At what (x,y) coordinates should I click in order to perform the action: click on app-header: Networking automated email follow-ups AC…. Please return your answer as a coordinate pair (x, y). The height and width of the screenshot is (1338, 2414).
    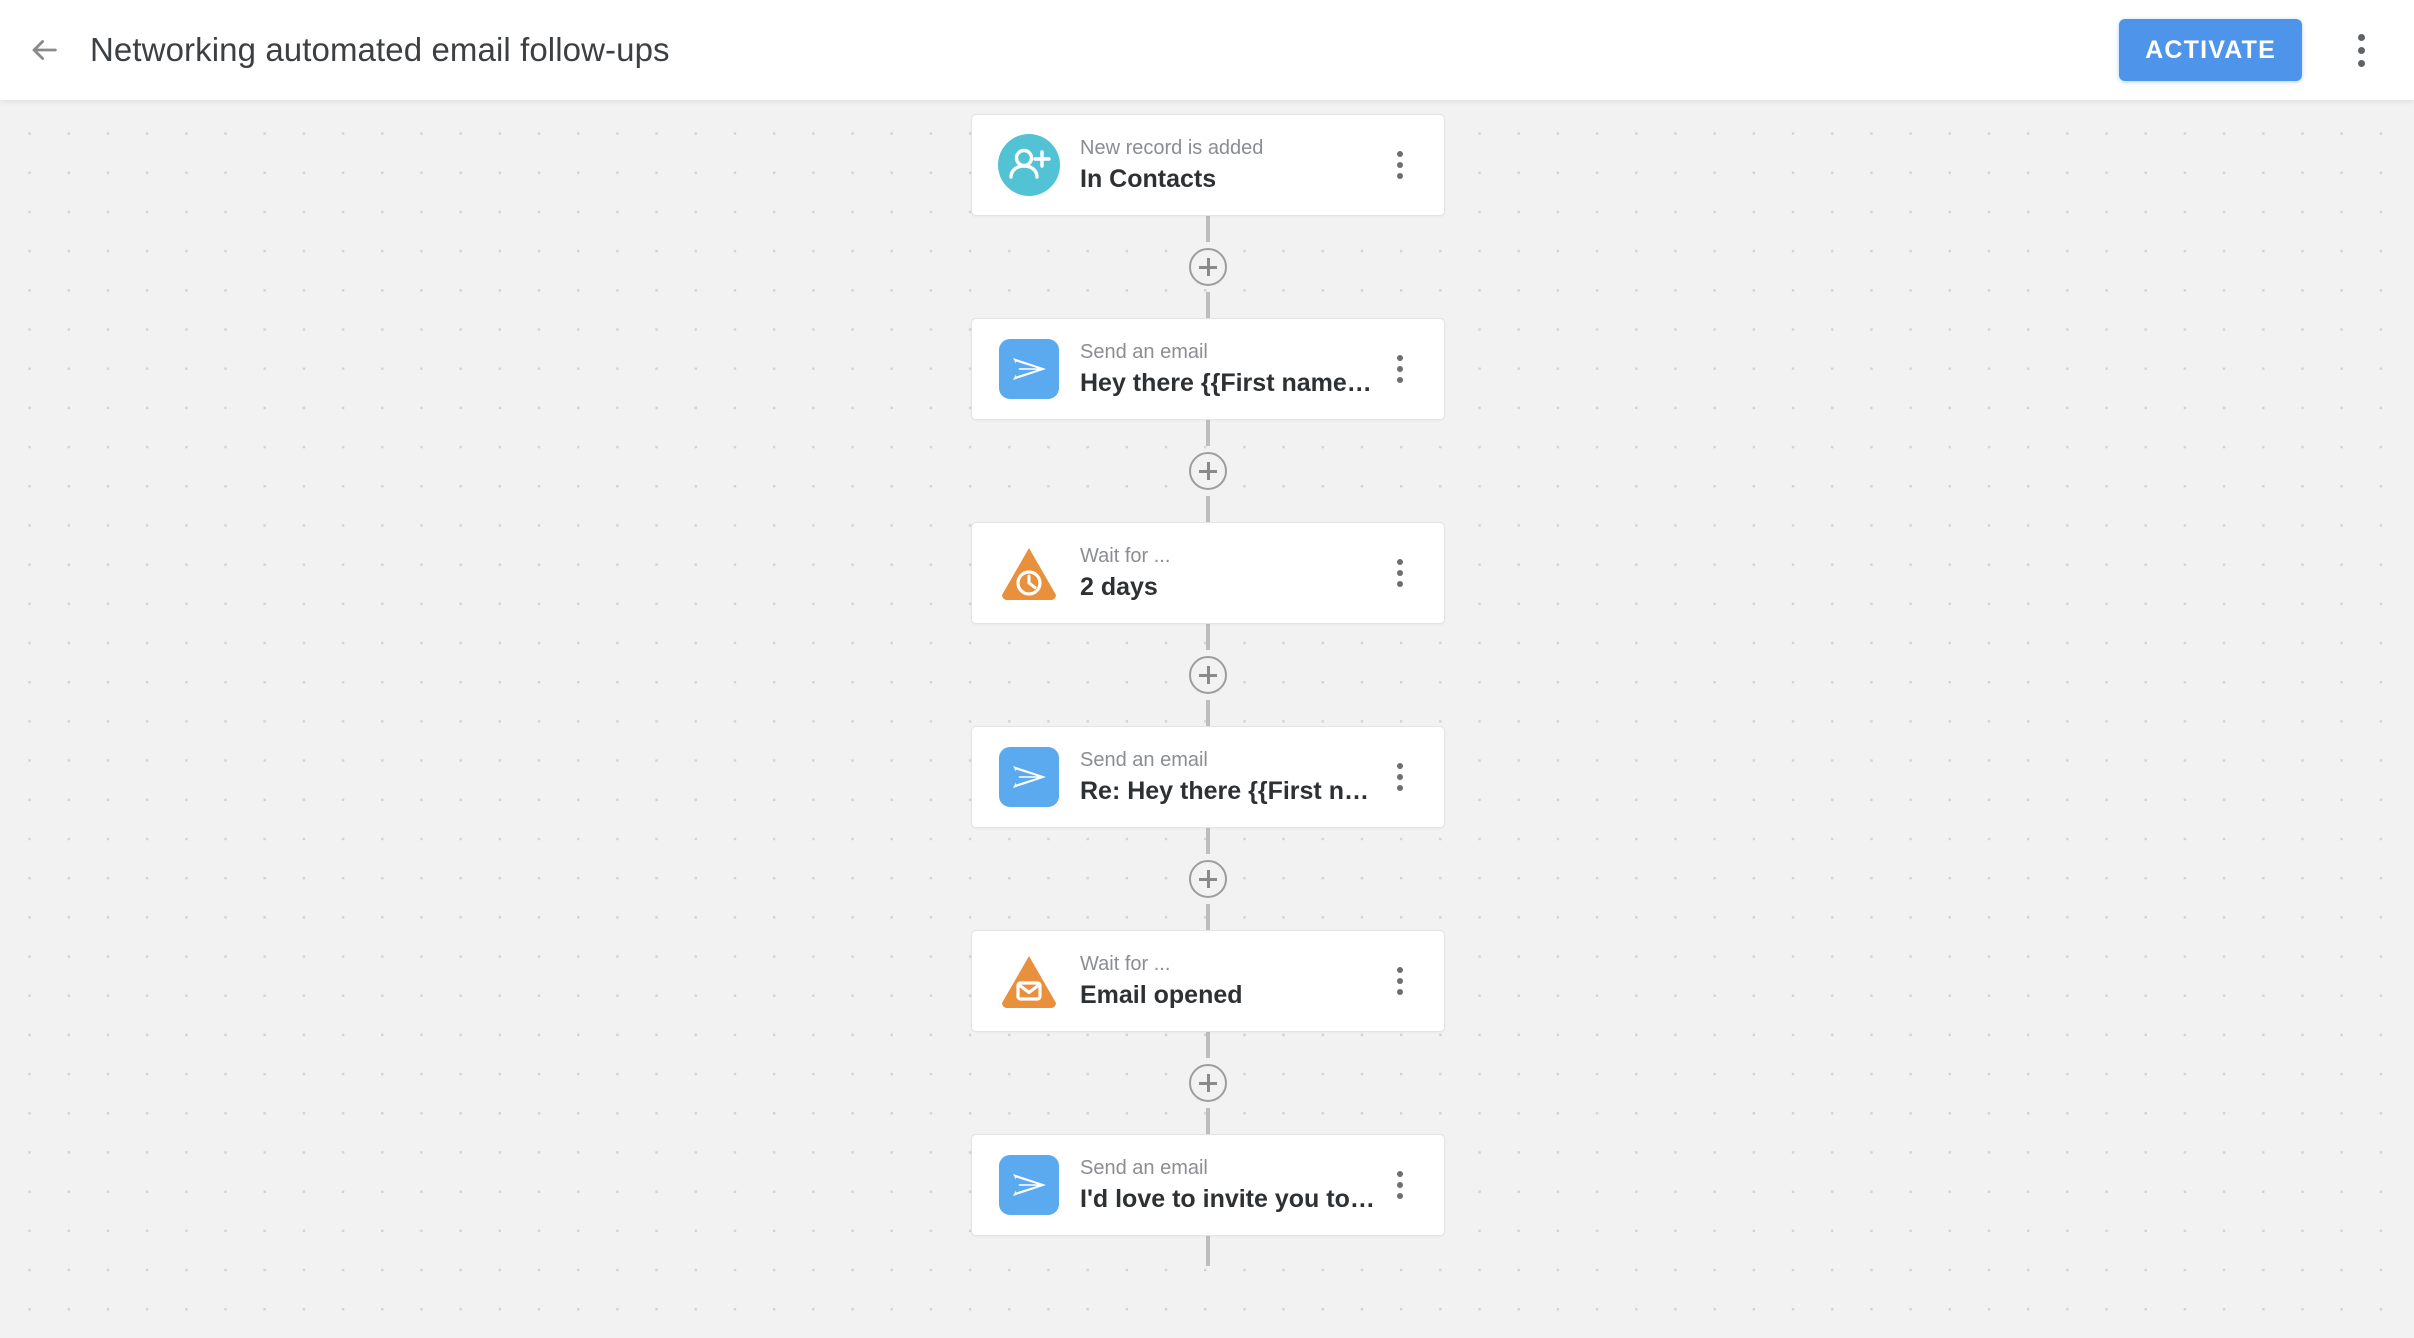
    Looking at the image, I should click on (1207, 50).